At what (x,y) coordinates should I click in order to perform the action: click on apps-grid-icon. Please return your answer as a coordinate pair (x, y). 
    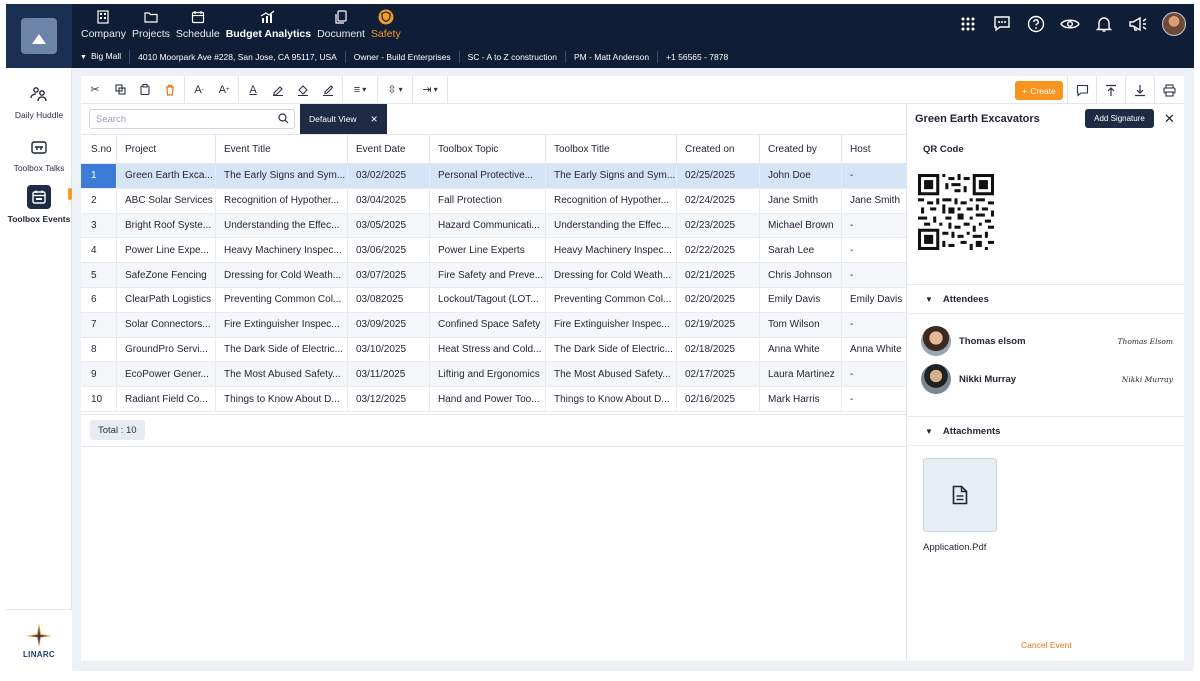
    Looking at the image, I should click on (968, 24).